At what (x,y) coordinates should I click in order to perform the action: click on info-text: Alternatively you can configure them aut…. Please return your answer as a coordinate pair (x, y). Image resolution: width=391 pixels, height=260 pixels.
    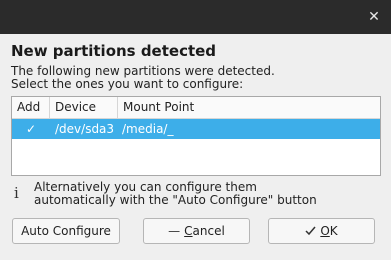
    Looking at the image, I should click on (204, 194).